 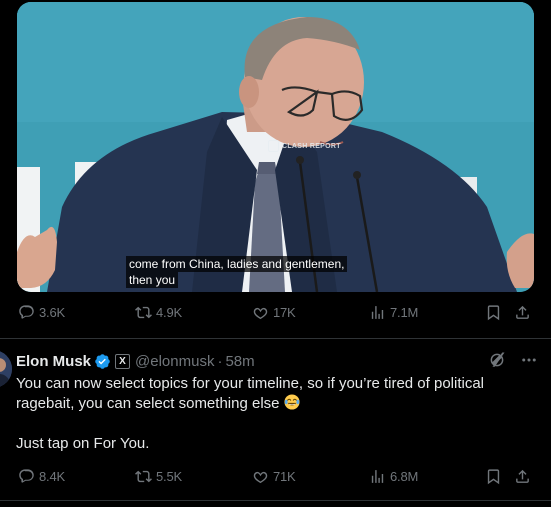 What do you see at coordinates (404, 312) in the screenshot?
I see `views-count: 7.1M` at bounding box center [404, 312].